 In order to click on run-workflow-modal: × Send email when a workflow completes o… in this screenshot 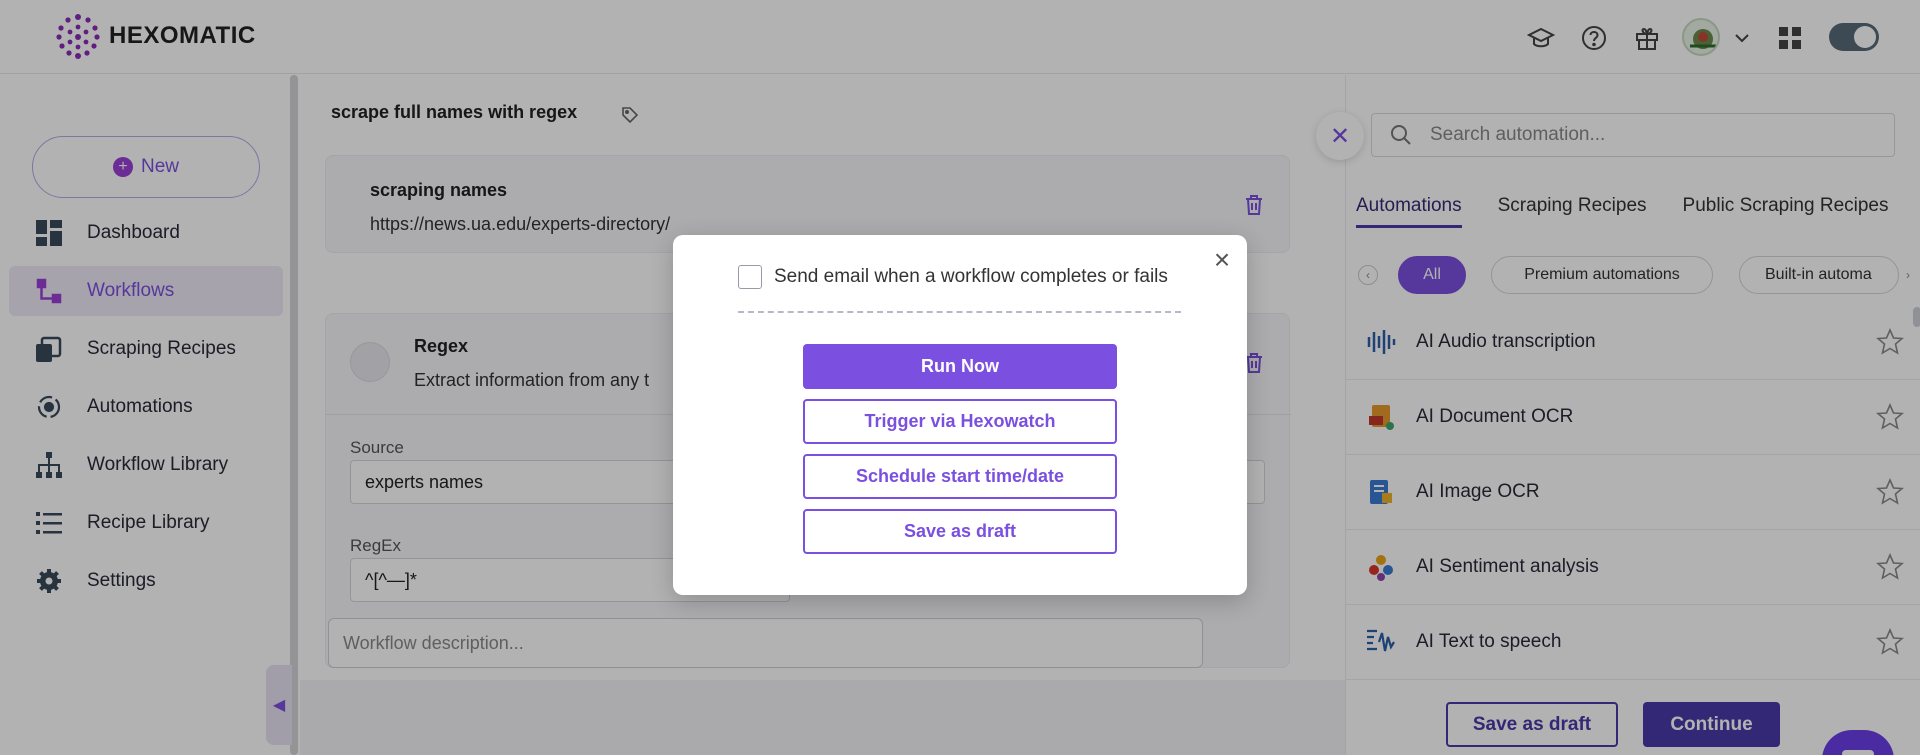, I will do `click(960, 415)`.